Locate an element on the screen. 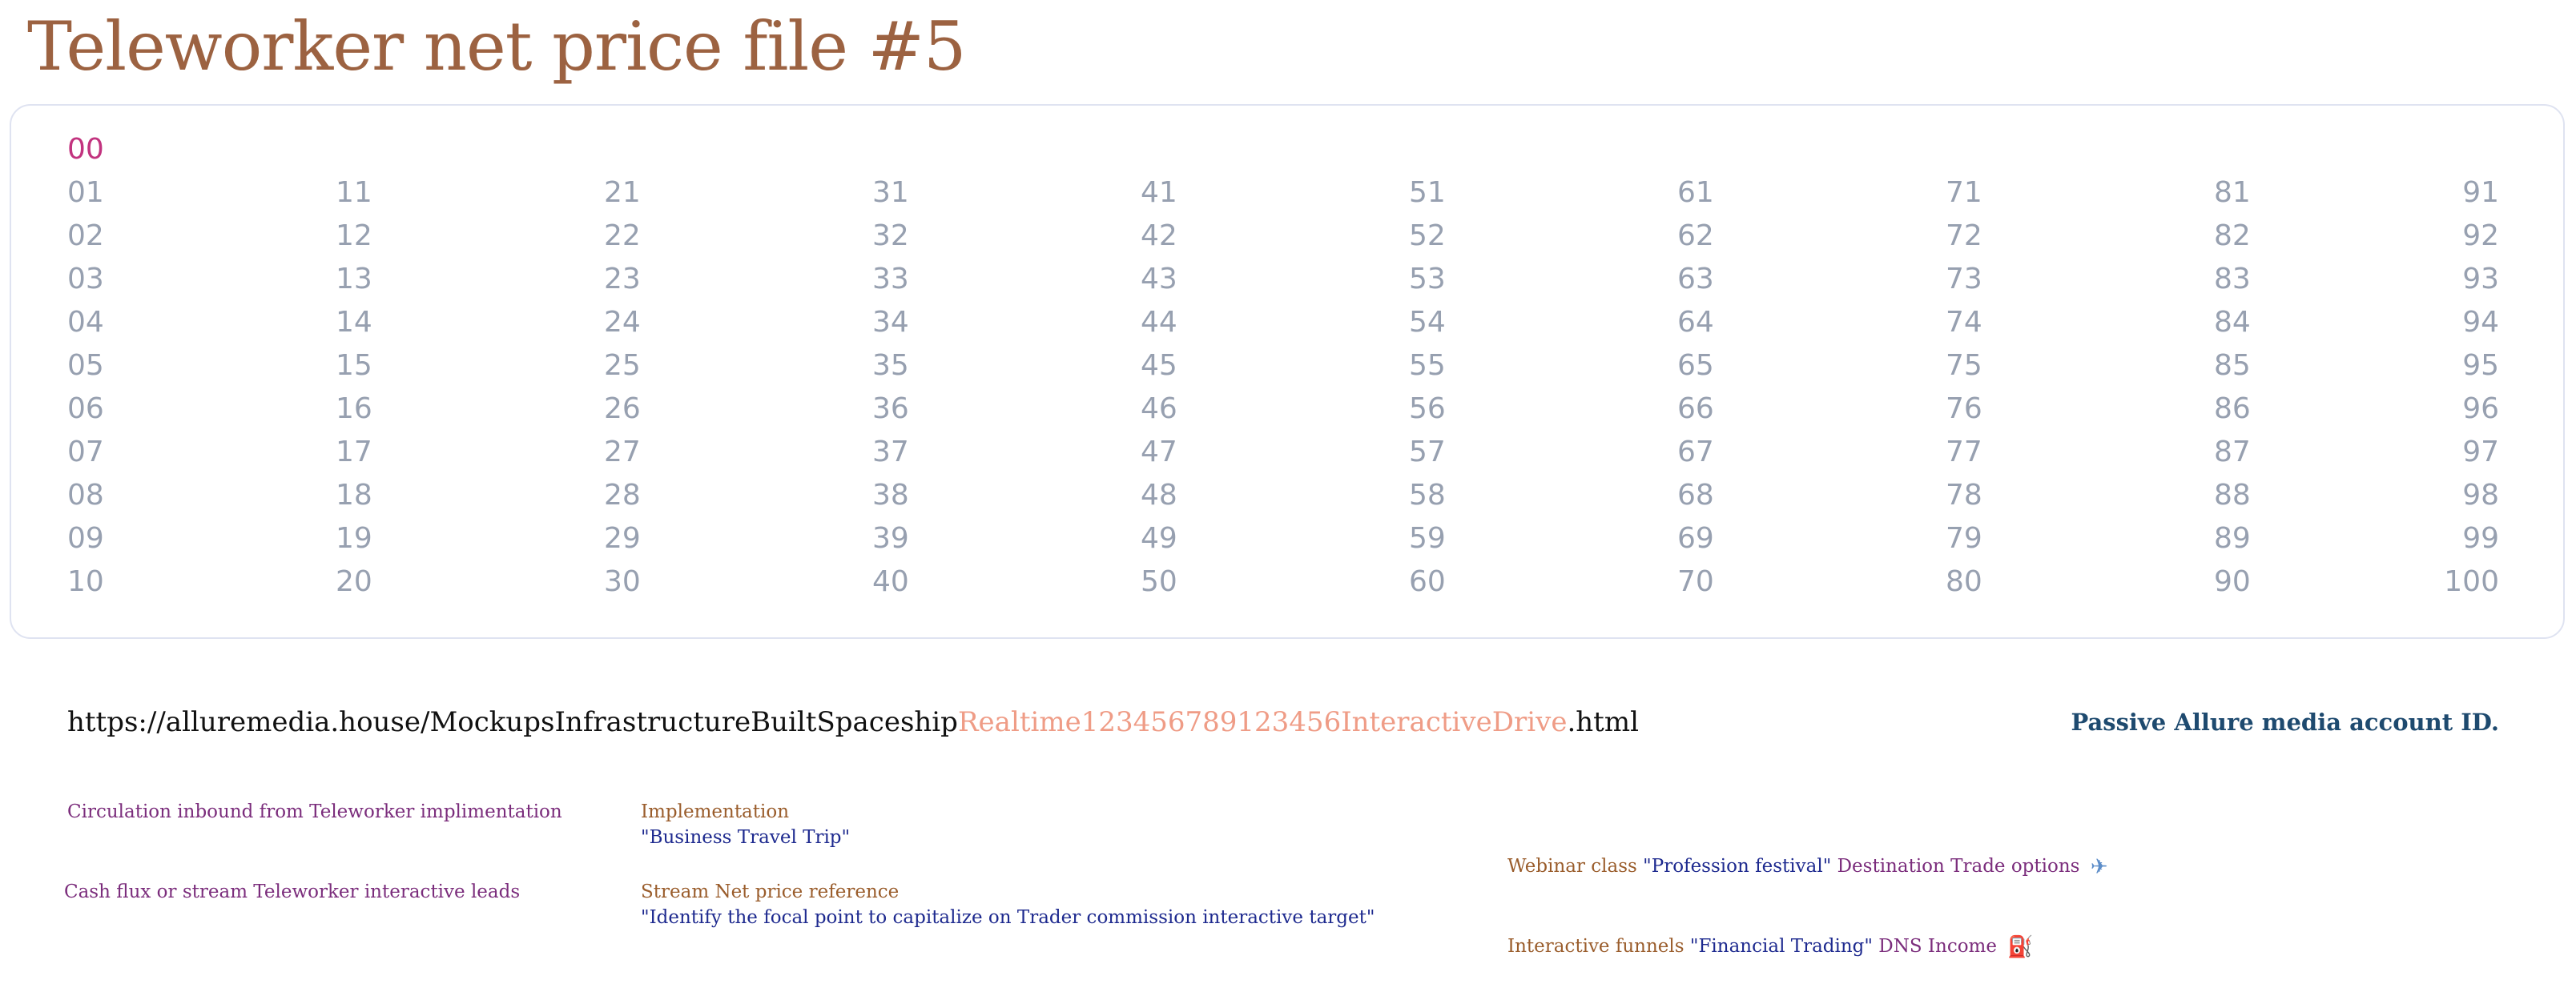 This screenshot has width=2576, height=996. number-cell: 14 is located at coordinates (380, 322).